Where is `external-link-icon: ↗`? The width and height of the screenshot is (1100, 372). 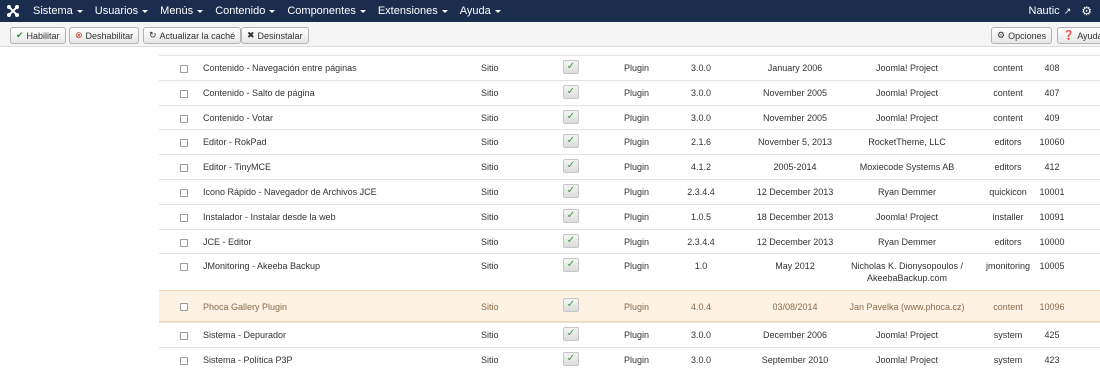
external-link-icon: ↗ is located at coordinates (1068, 11).